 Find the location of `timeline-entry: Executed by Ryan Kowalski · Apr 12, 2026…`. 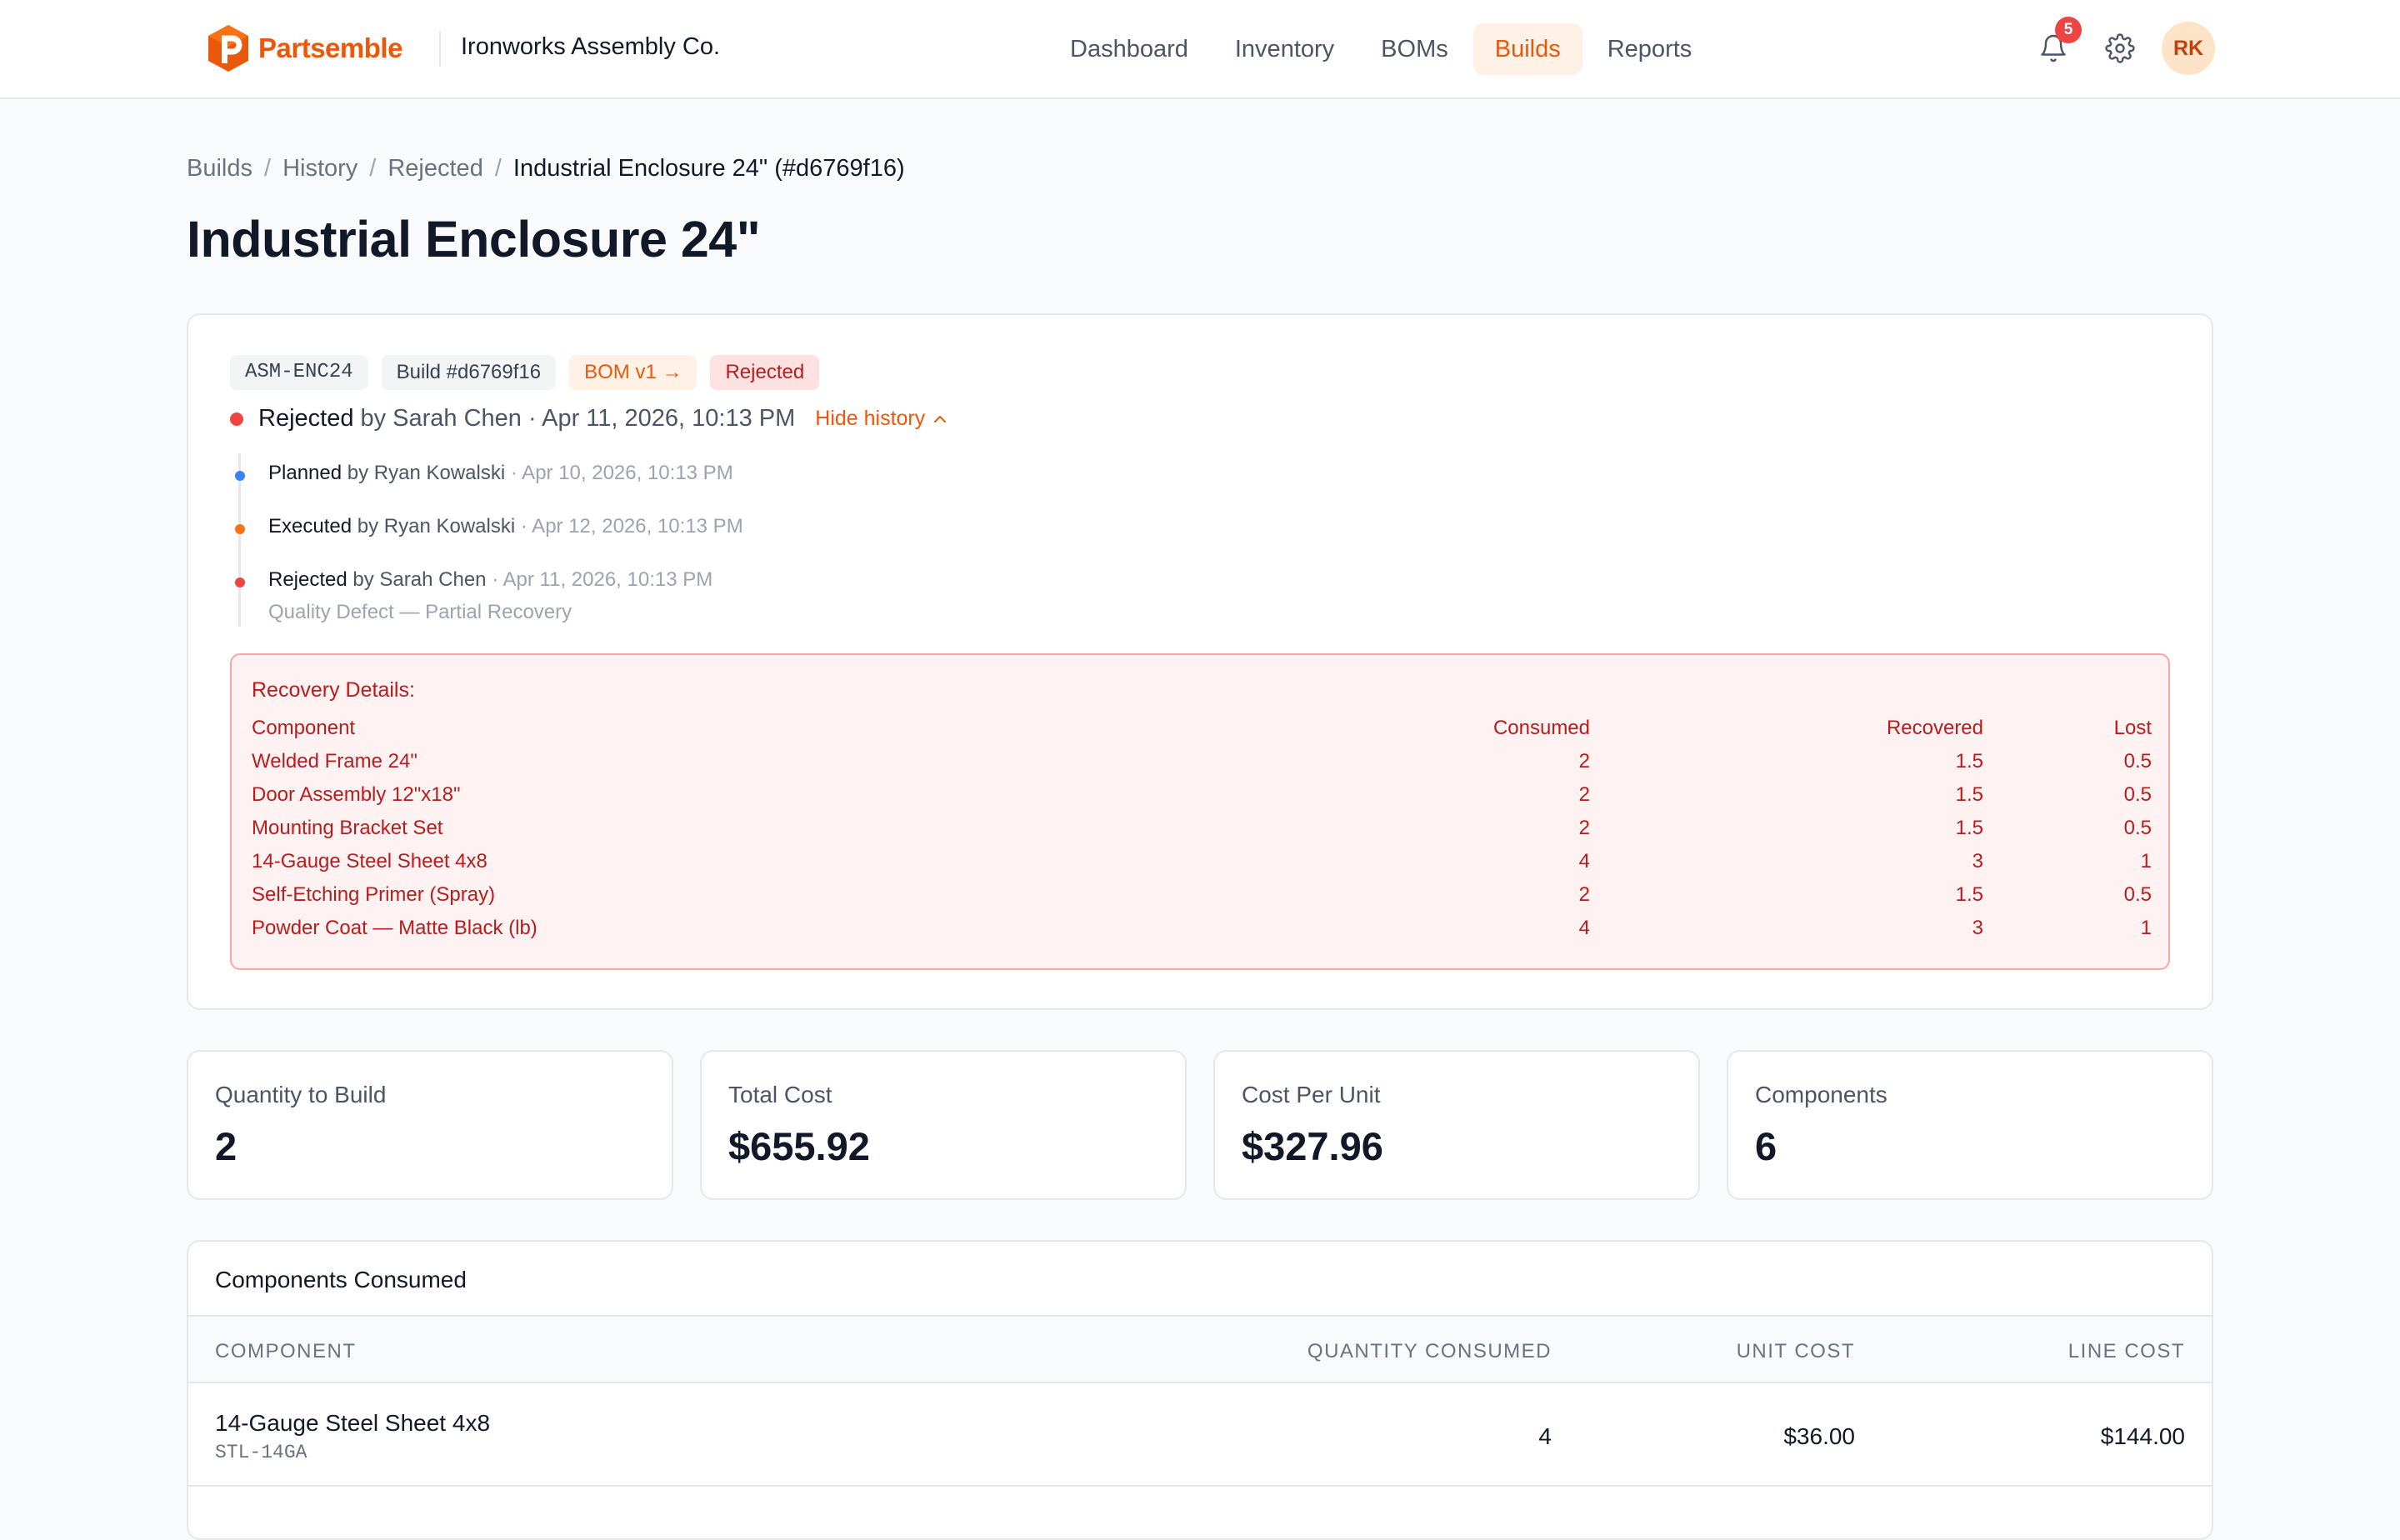

timeline-entry: Executed by Ryan Kowalski · Apr 12, 2026… is located at coordinates (506, 526).